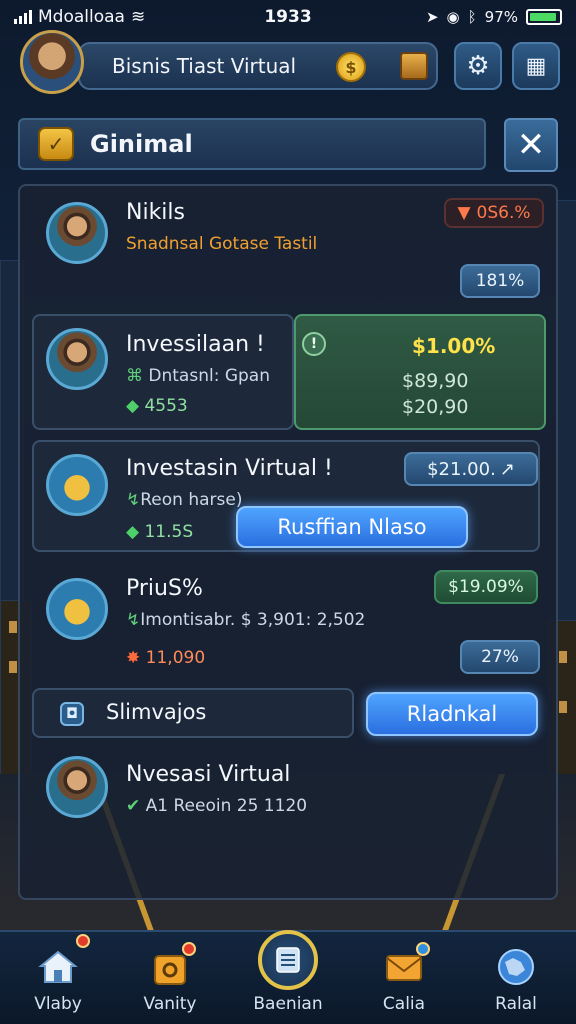  I want to click on settings-button: ⚙, so click(478, 66).